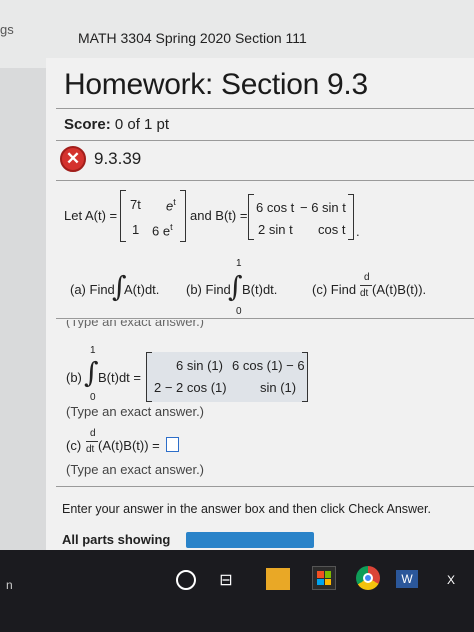  I want to click on and-b-label: and B(t) =, so click(219, 215).